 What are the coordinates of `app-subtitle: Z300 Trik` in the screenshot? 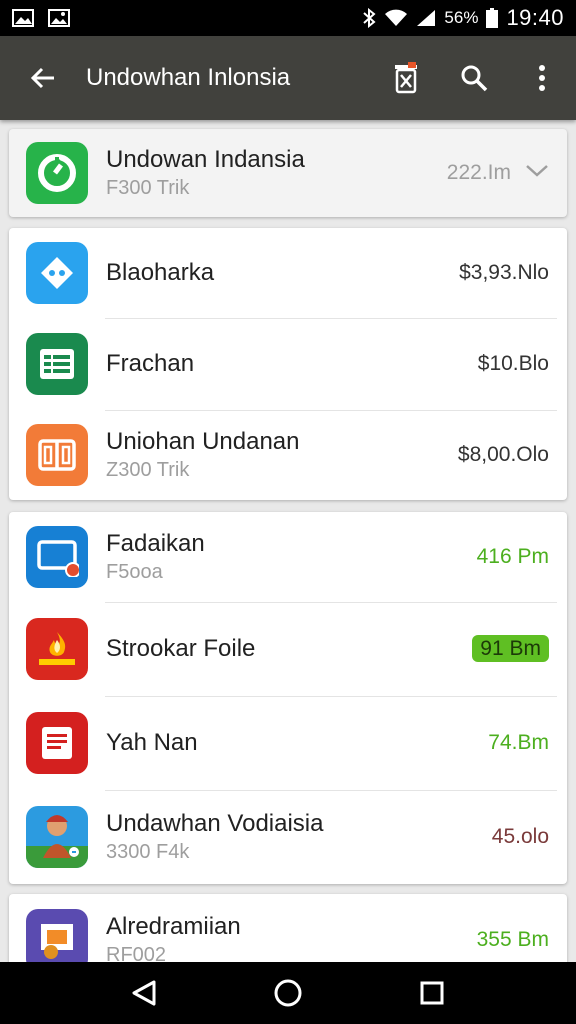 It's located at (148, 470).